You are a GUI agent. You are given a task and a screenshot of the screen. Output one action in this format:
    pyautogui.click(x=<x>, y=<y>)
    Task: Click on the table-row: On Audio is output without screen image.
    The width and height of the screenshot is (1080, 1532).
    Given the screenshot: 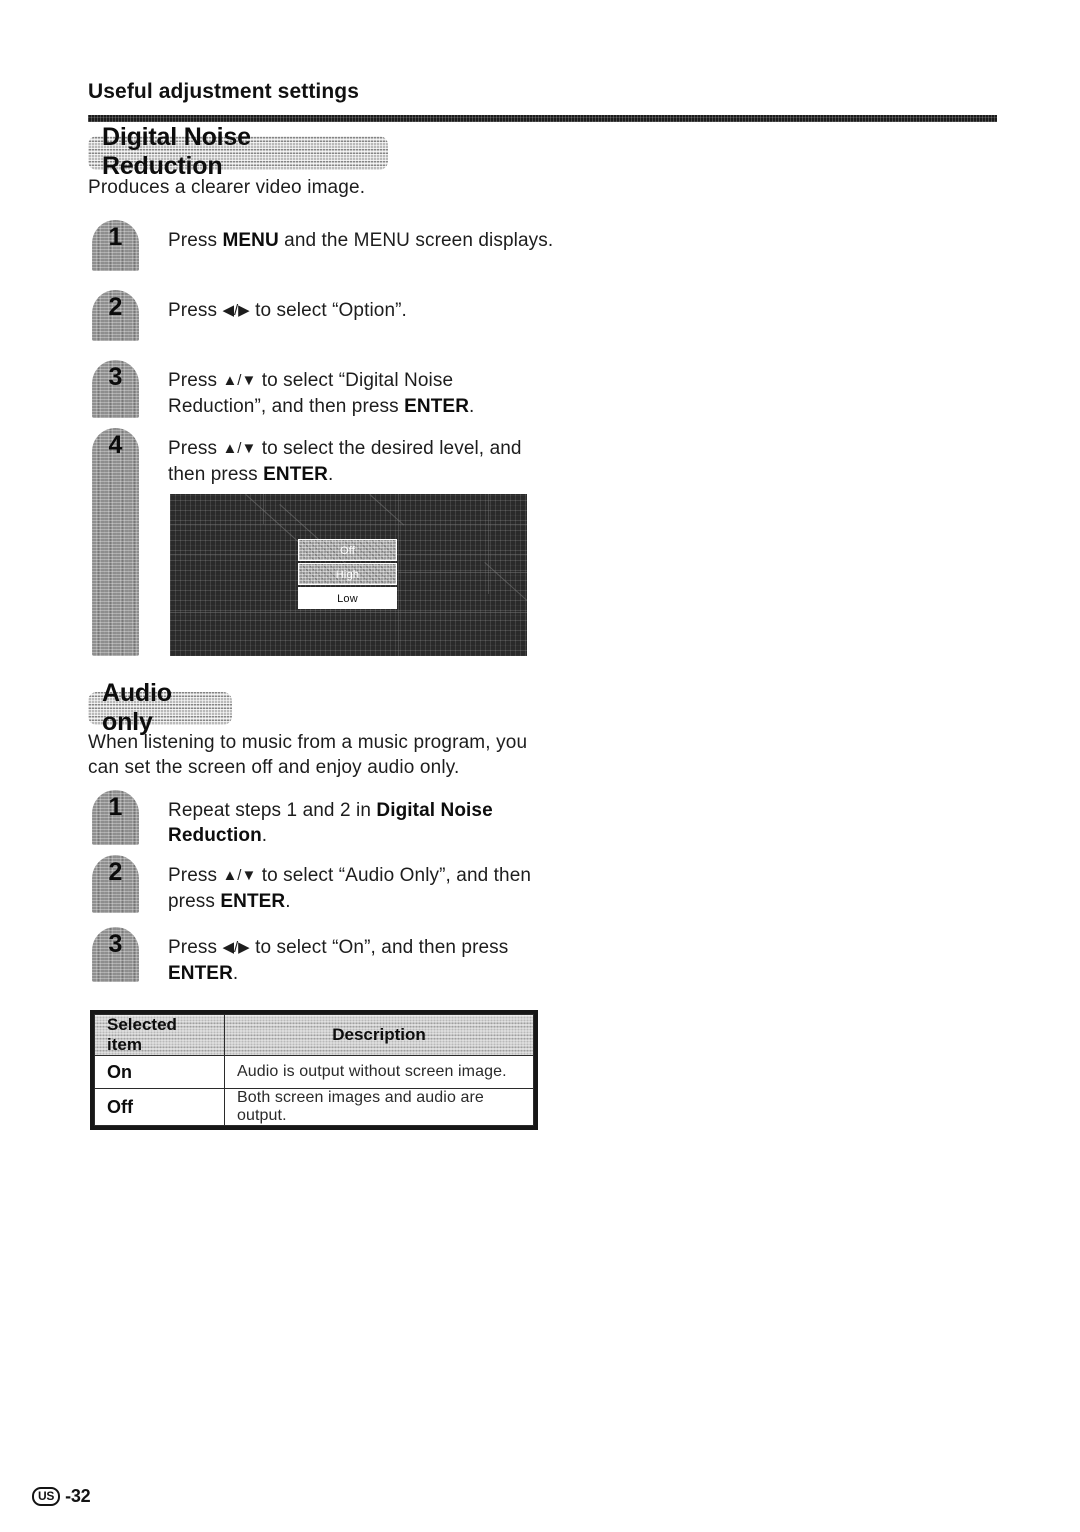 What is the action you would take?
    pyautogui.click(x=314, y=1072)
    